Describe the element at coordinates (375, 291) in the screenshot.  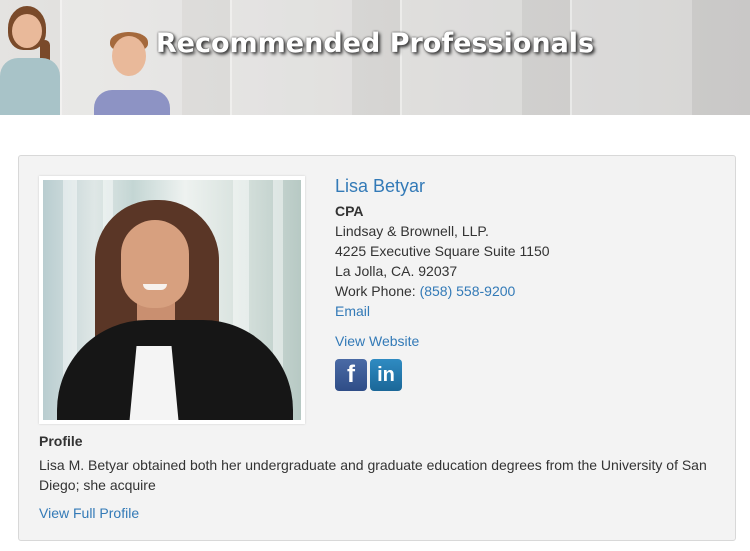
I see `phone-label: Work Phone:` at that location.